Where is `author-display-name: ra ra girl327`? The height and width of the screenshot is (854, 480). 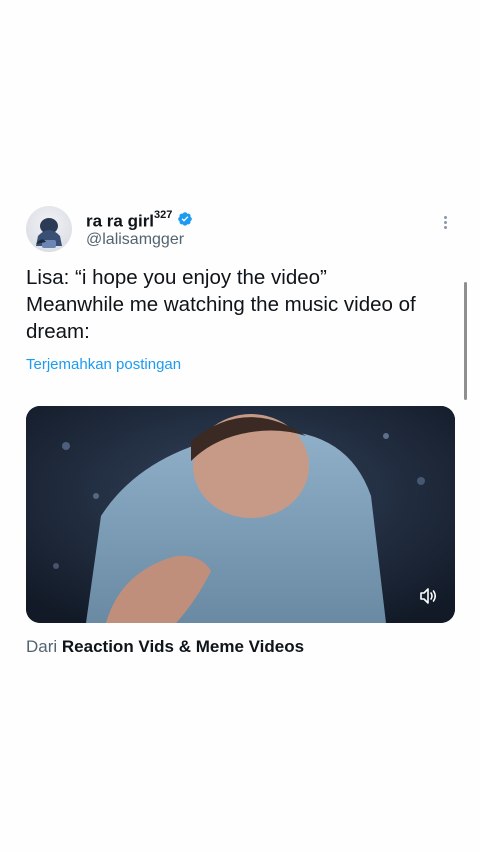
author-display-name: ra ra girl327 is located at coordinates (129, 220).